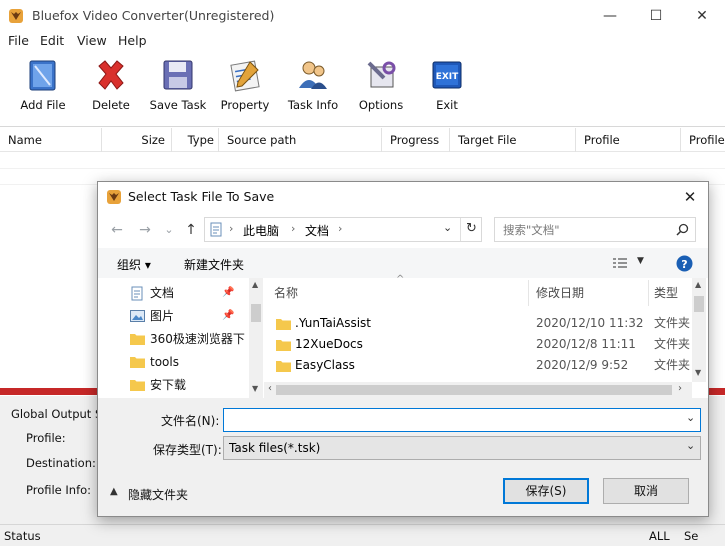 The height and width of the screenshot is (546, 725). What do you see at coordinates (256, 338) in the screenshot?
I see `tree-scrollbar: ▲ ▼` at bounding box center [256, 338].